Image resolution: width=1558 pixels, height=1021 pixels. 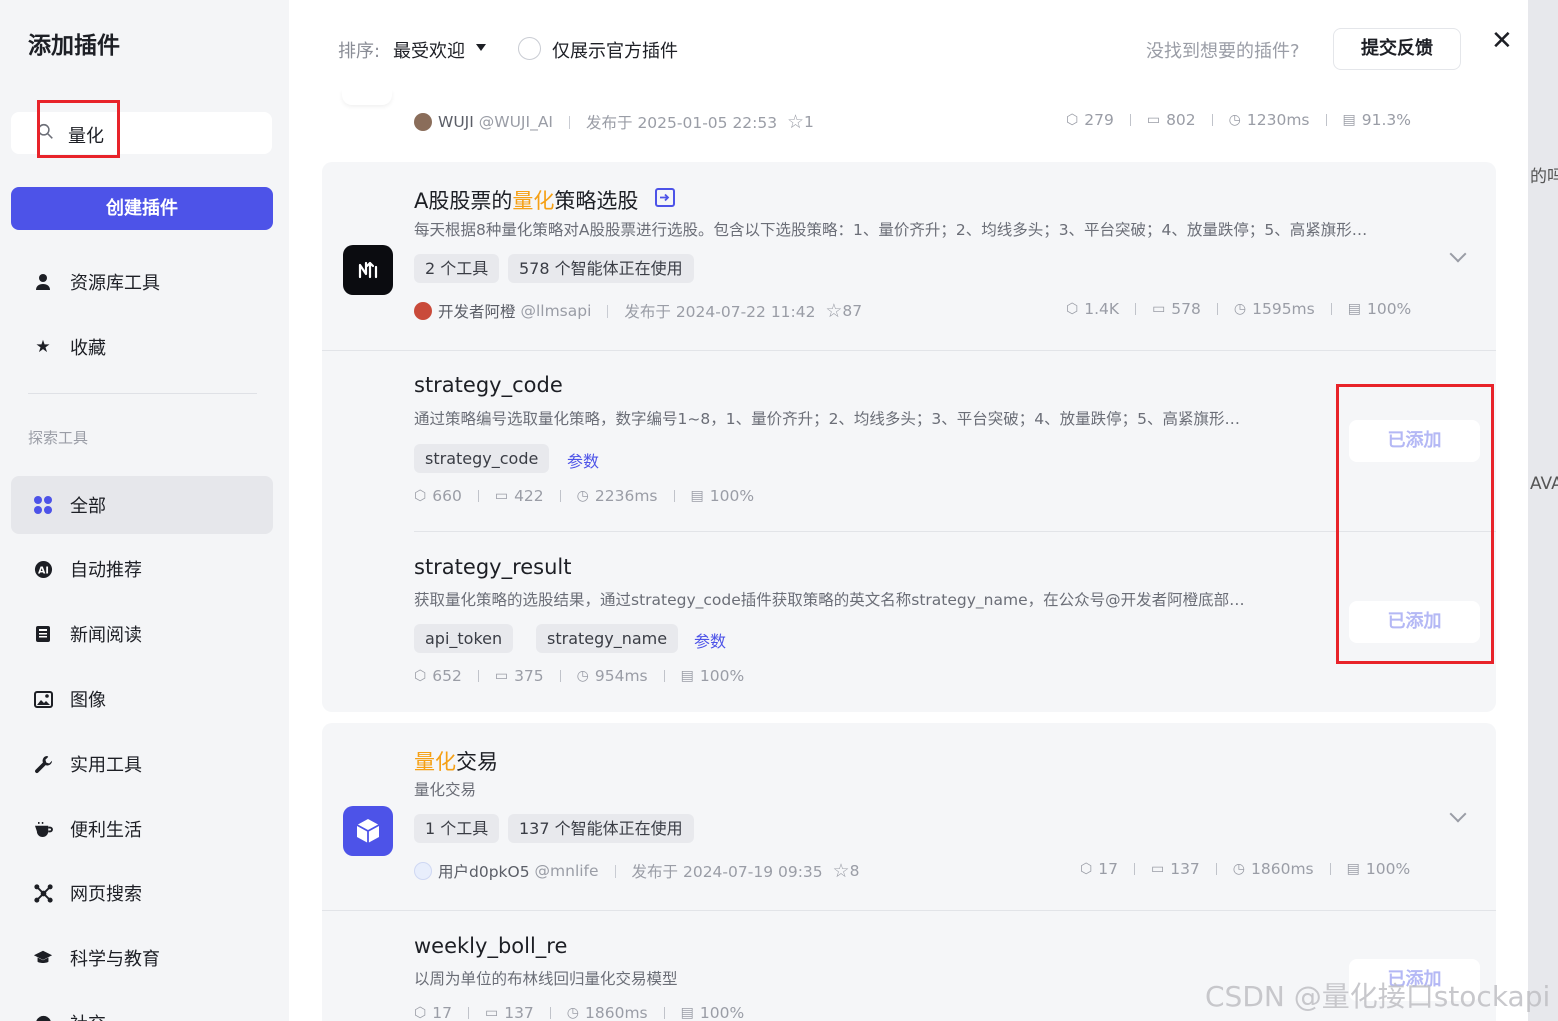 What do you see at coordinates (1543, 510) in the screenshot?
I see `background-app-strip` at bounding box center [1543, 510].